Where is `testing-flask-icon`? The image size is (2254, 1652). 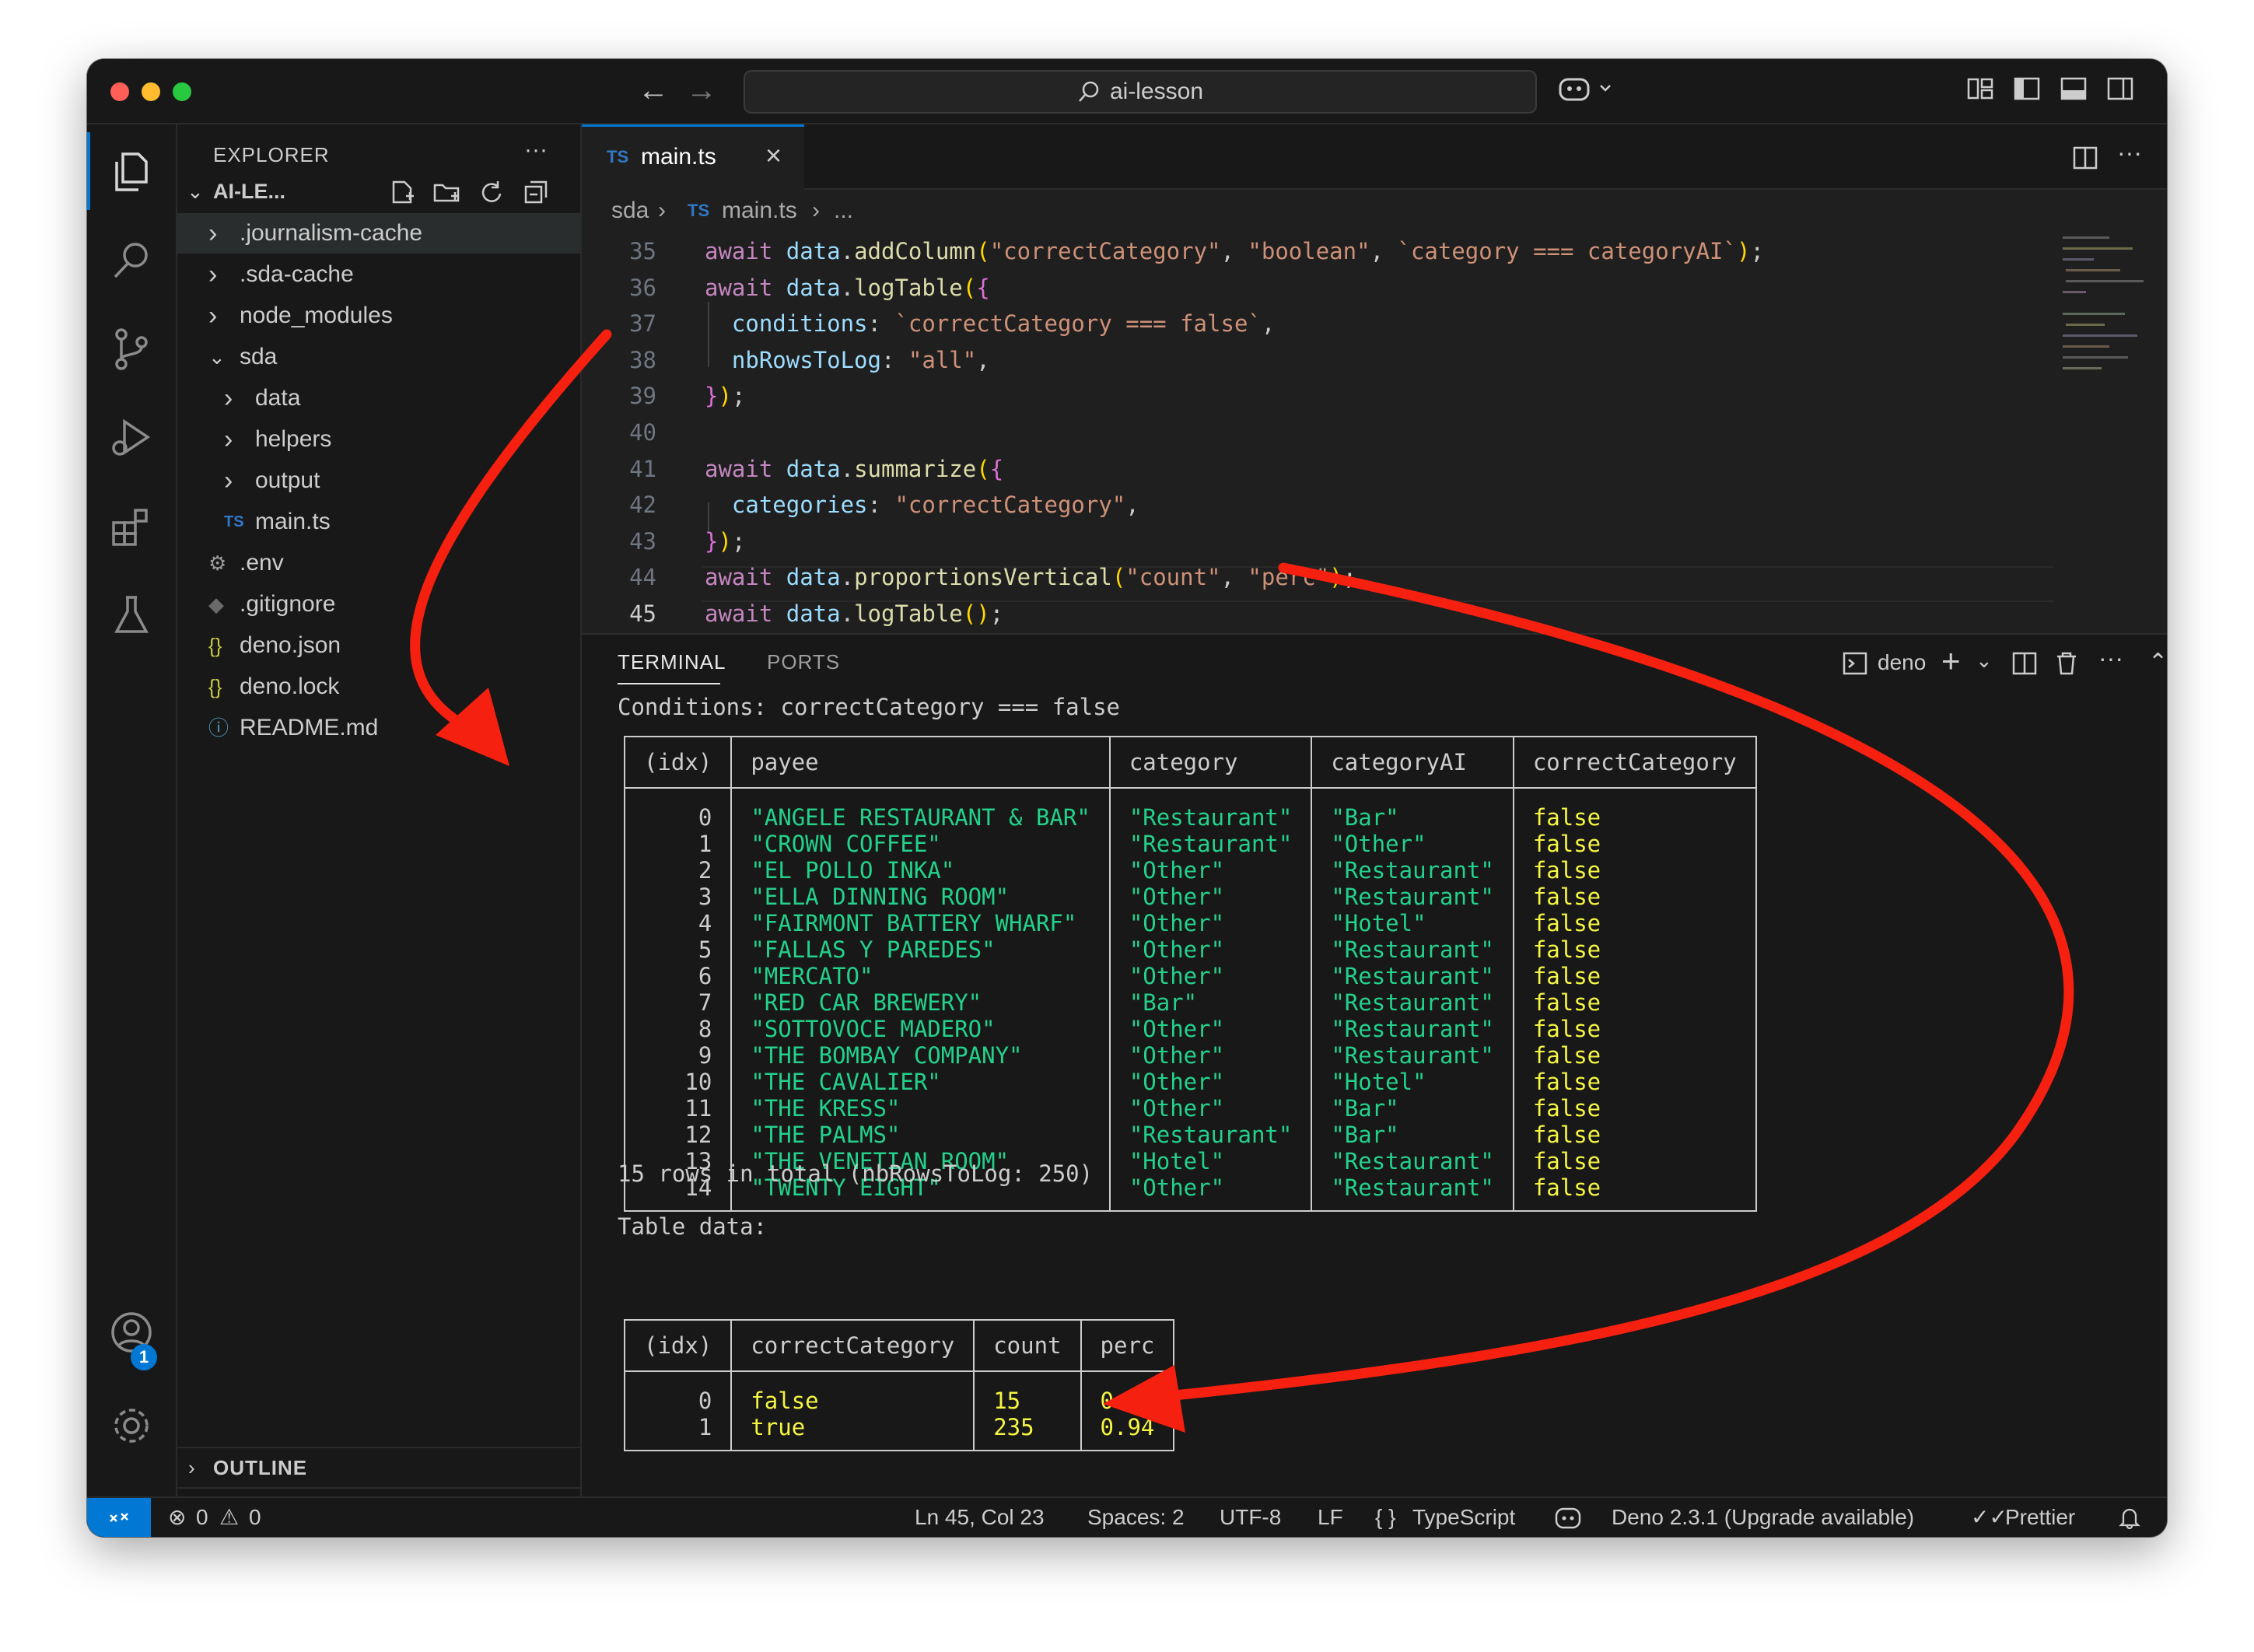
testing-flask-icon is located at coordinates (131, 615).